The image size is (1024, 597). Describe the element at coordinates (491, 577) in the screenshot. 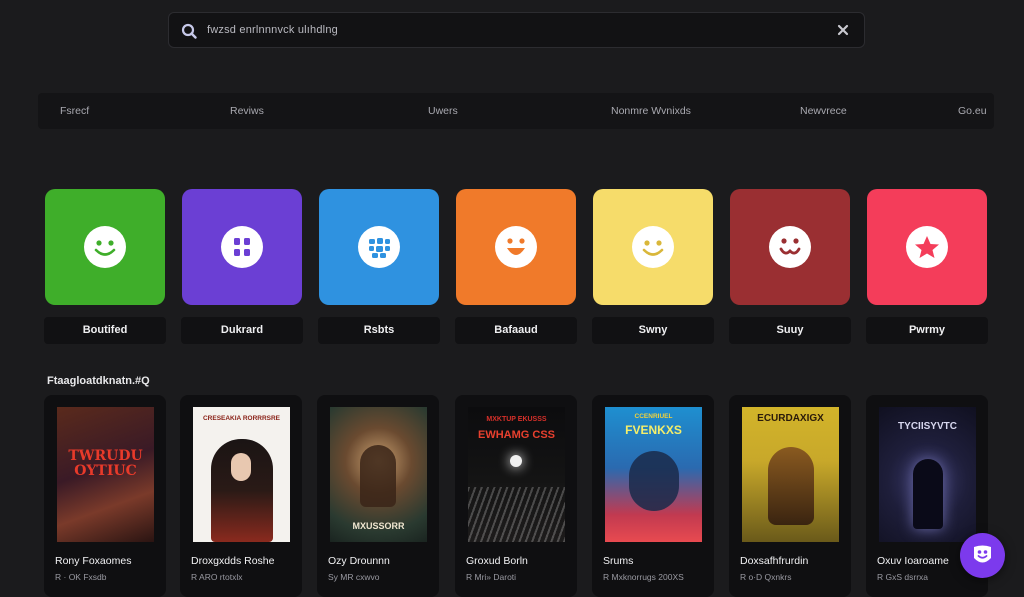

I see `movie-meta: R Mri» Daroti` at that location.